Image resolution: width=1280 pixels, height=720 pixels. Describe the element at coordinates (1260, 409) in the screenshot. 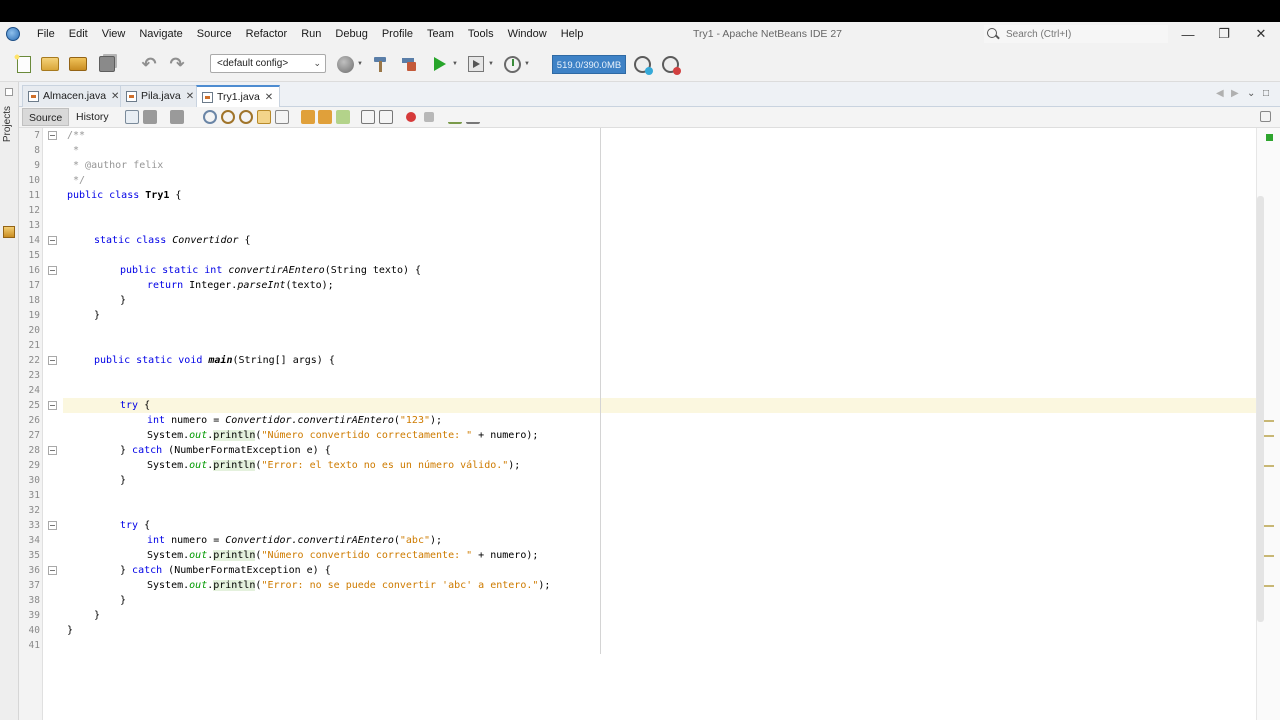

I see `vertical-scrollbar` at that location.